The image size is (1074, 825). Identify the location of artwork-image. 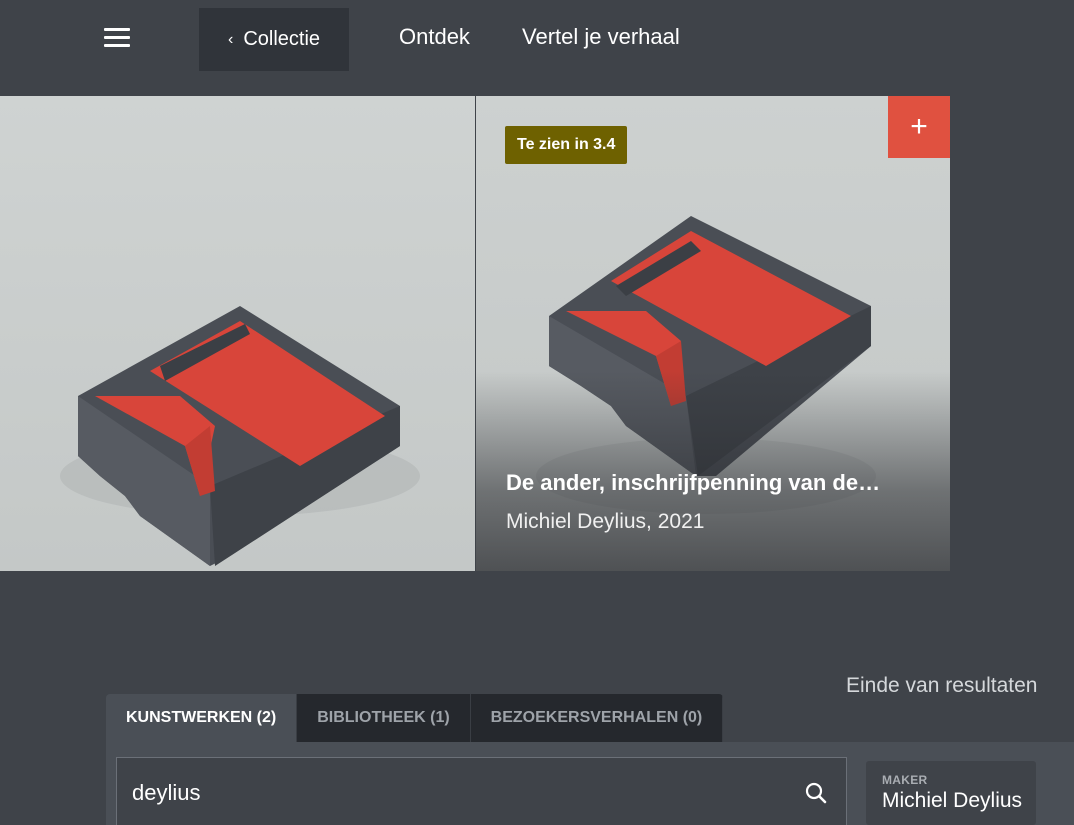
(240, 436).